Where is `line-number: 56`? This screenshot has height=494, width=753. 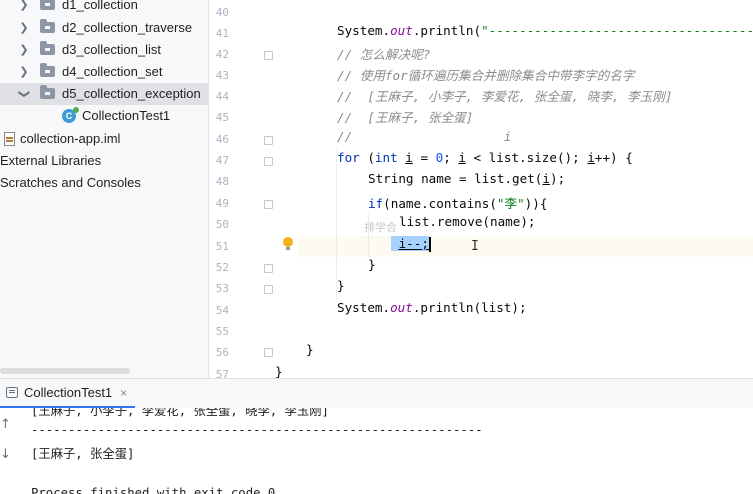 line-number: 56 is located at coordinates (222, 352).